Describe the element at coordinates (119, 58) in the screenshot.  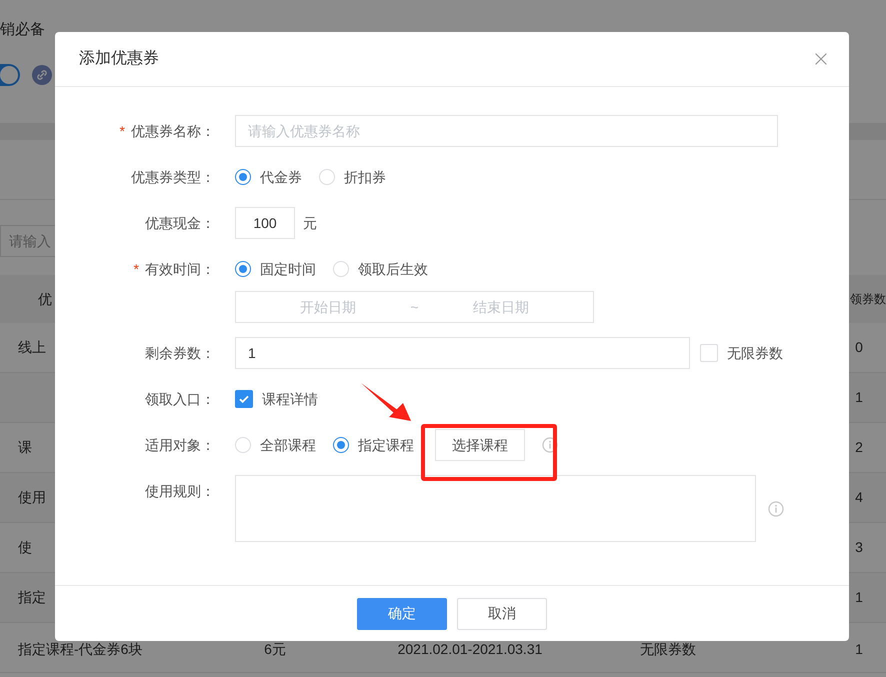
I see `dialog-title: 添加优惠券` at that location.